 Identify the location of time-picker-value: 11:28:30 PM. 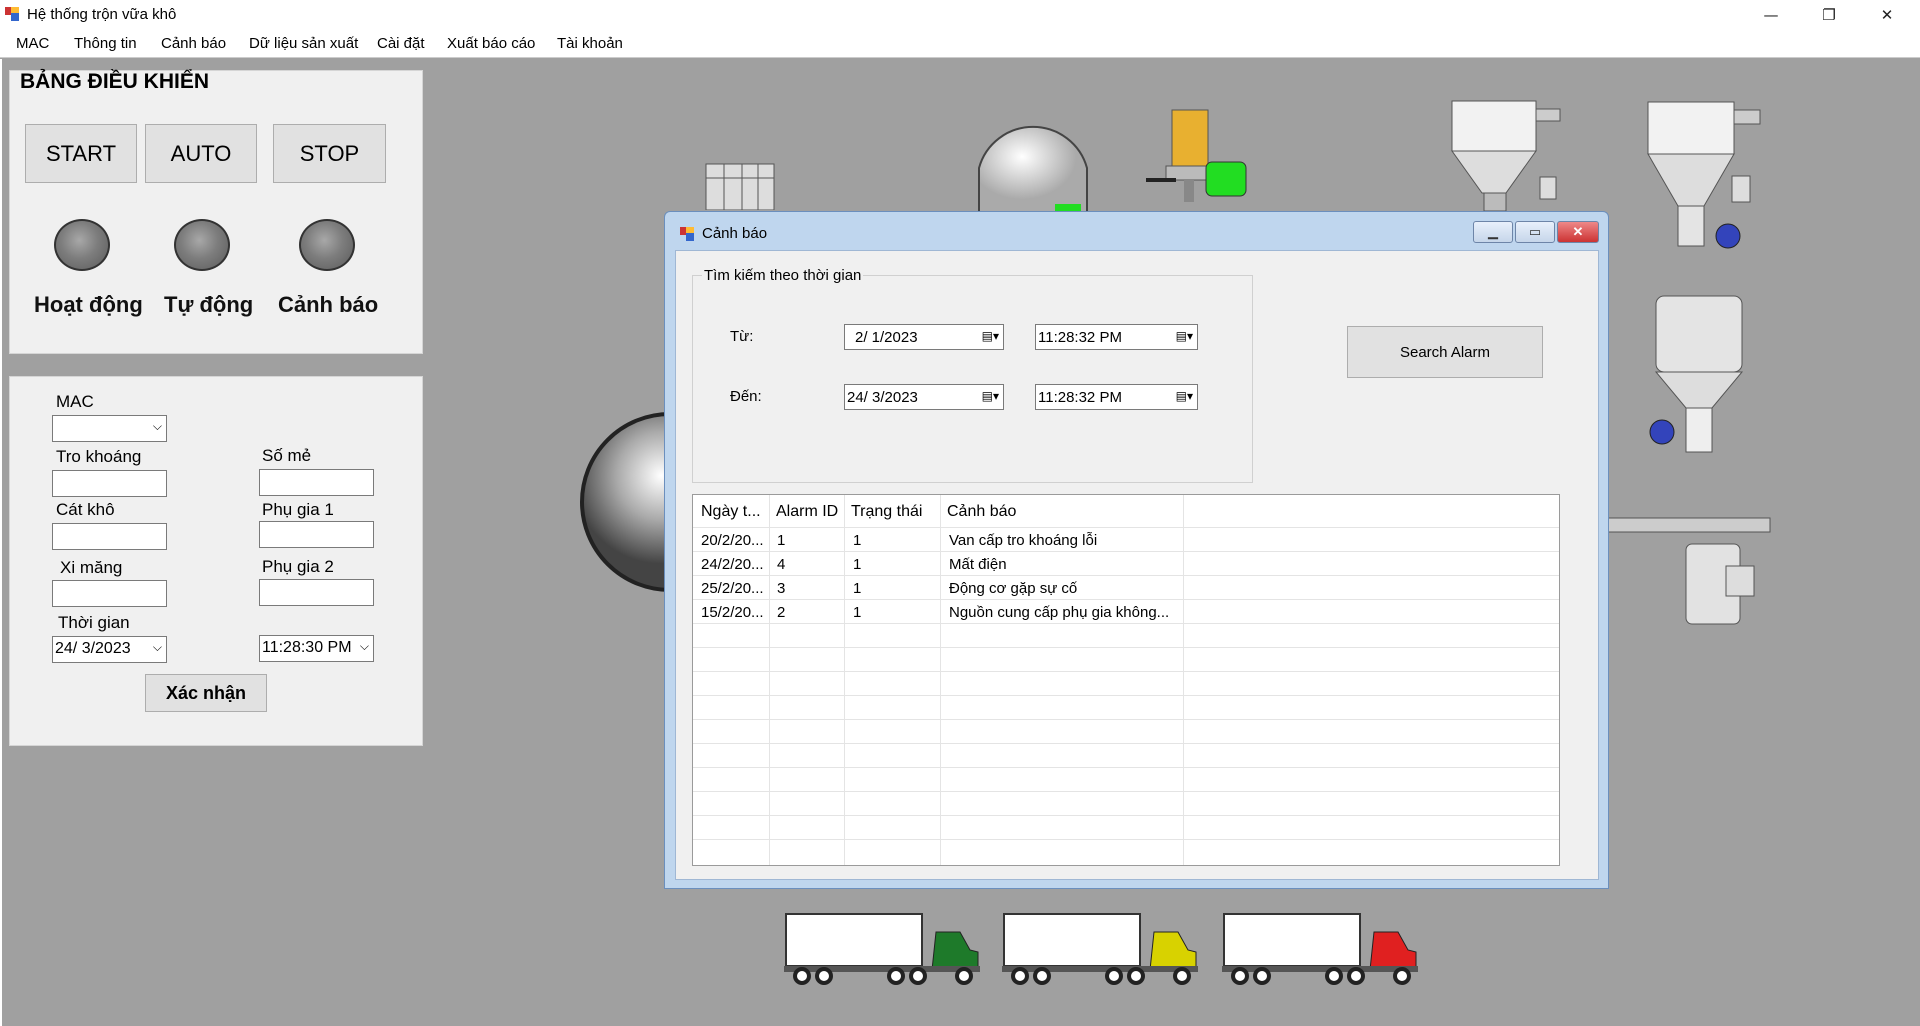
(307, 647).